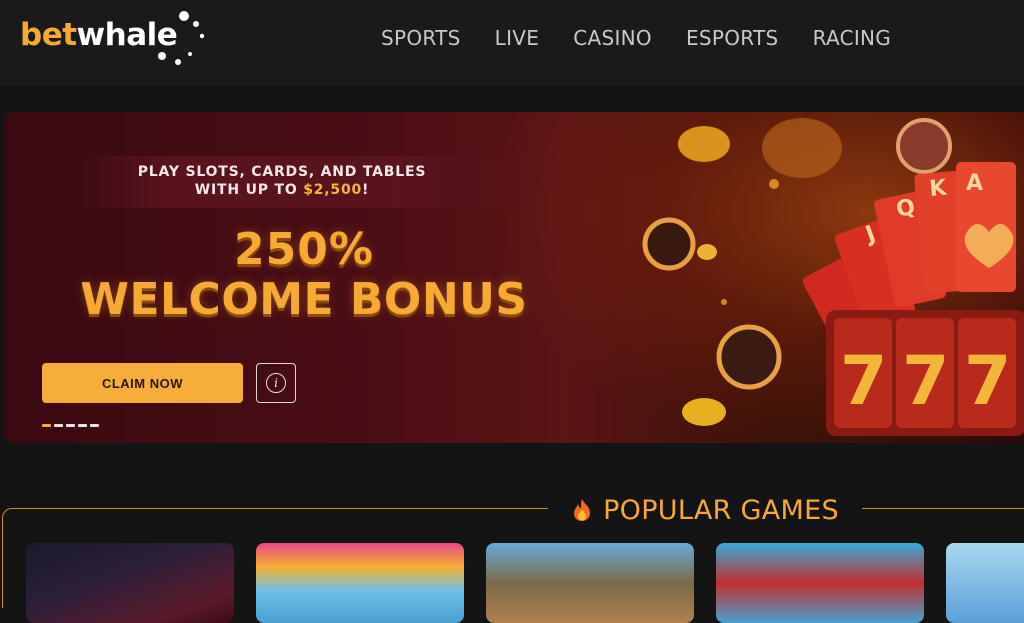 The image size is (1024, 623). I want to click on logo-splash-dots-icon, so click(181, 38).